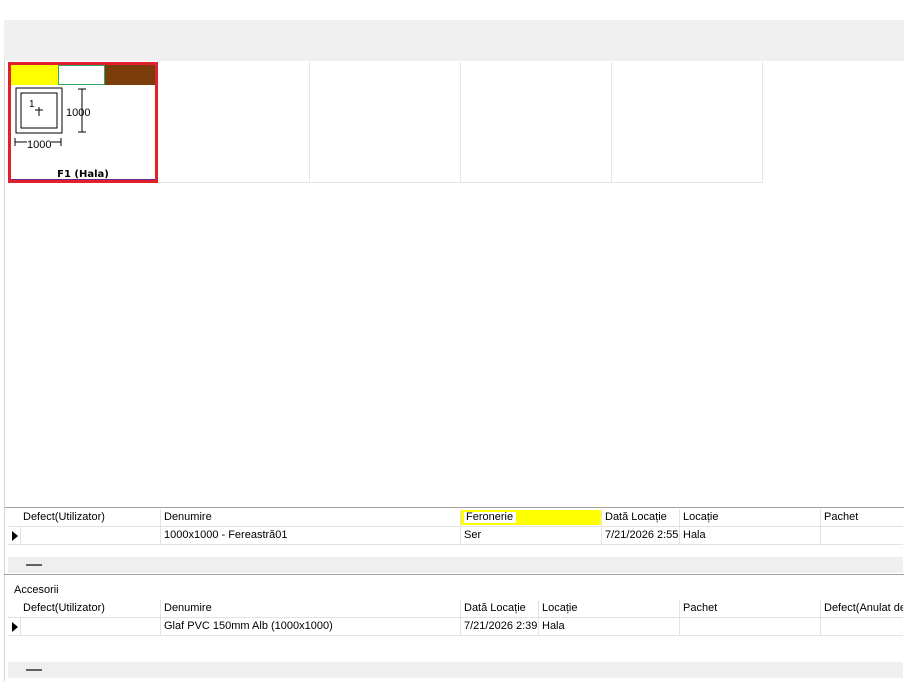 The width and height of the screenshot is (911, 688). I want to click on width-dimension: 1000, so click(39, 145).